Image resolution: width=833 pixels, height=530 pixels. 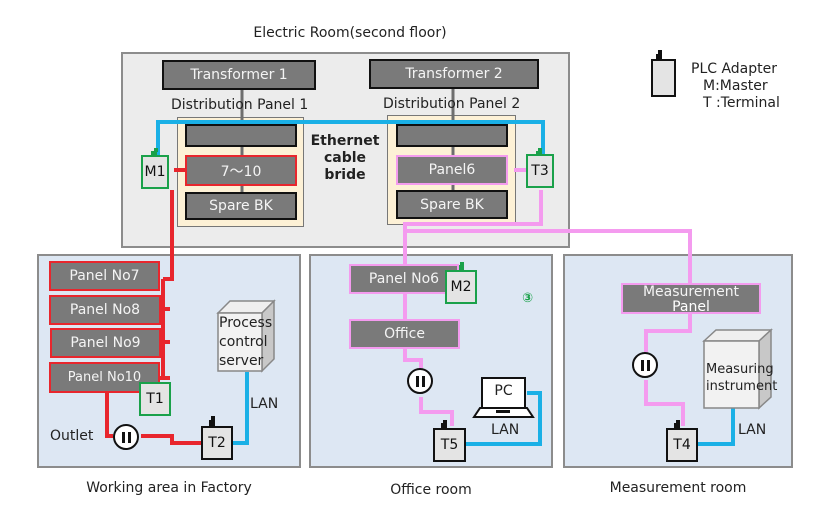 I want to click on panel-1-spare-breaker: Spare BK, so click(x=241, y=206).